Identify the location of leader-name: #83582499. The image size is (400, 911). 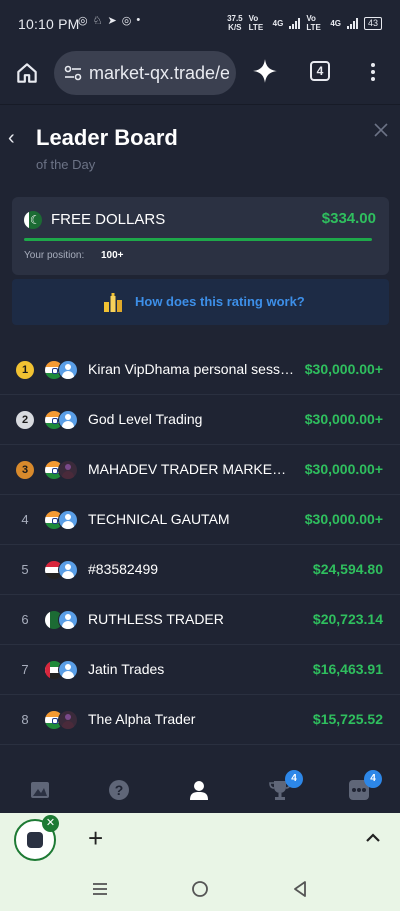
(123, 569).